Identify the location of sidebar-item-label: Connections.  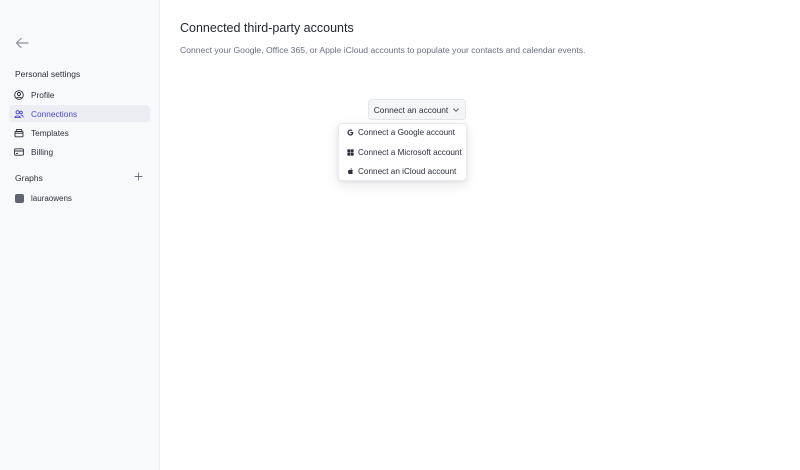
(54, 113).